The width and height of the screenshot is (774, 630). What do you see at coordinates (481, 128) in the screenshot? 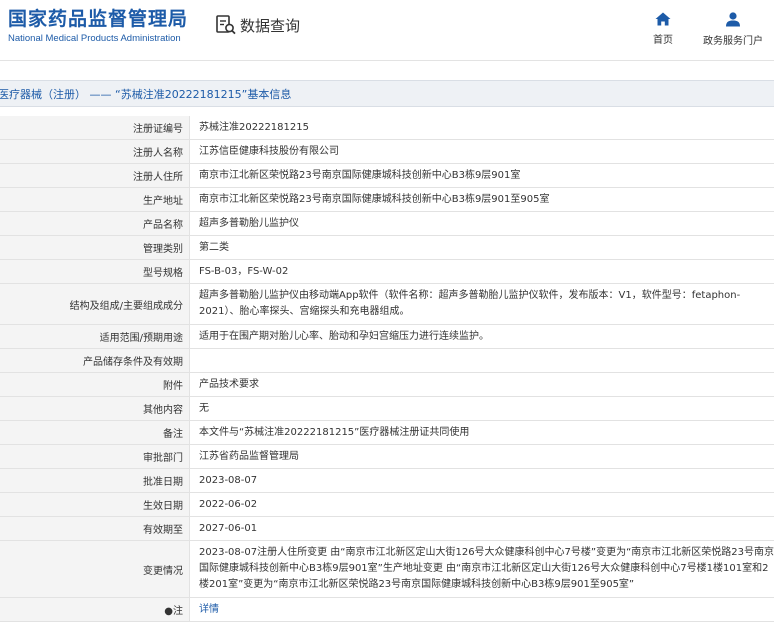
I see `field-value: 苏械注准20222181215` at bounding box center [481, 128].